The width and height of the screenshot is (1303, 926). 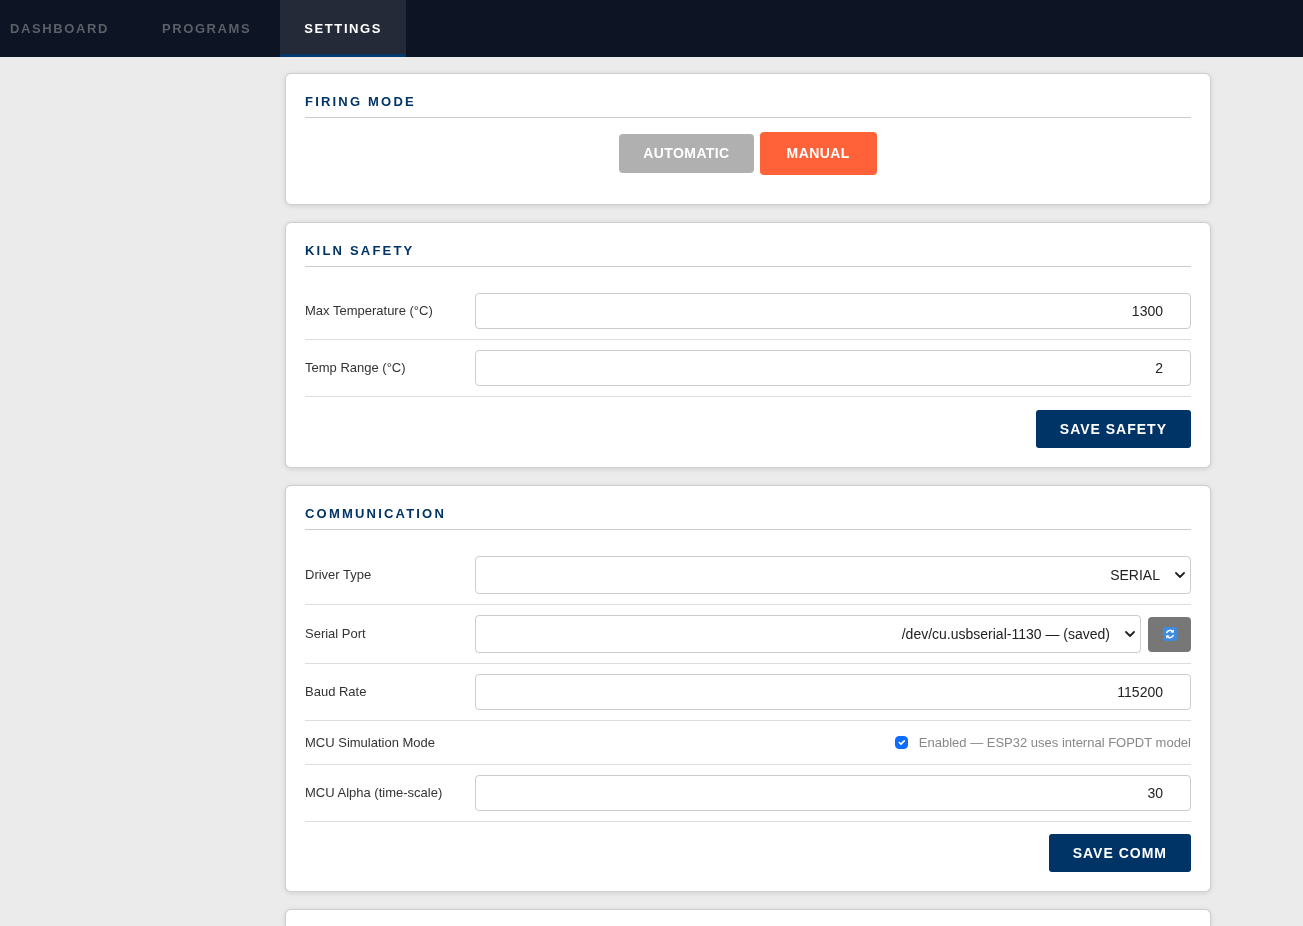 What do you see at coordinates (356, 368) in the screenshot?
I see `field-label: Temp Range (°C)` at bounding box center [356, 368].